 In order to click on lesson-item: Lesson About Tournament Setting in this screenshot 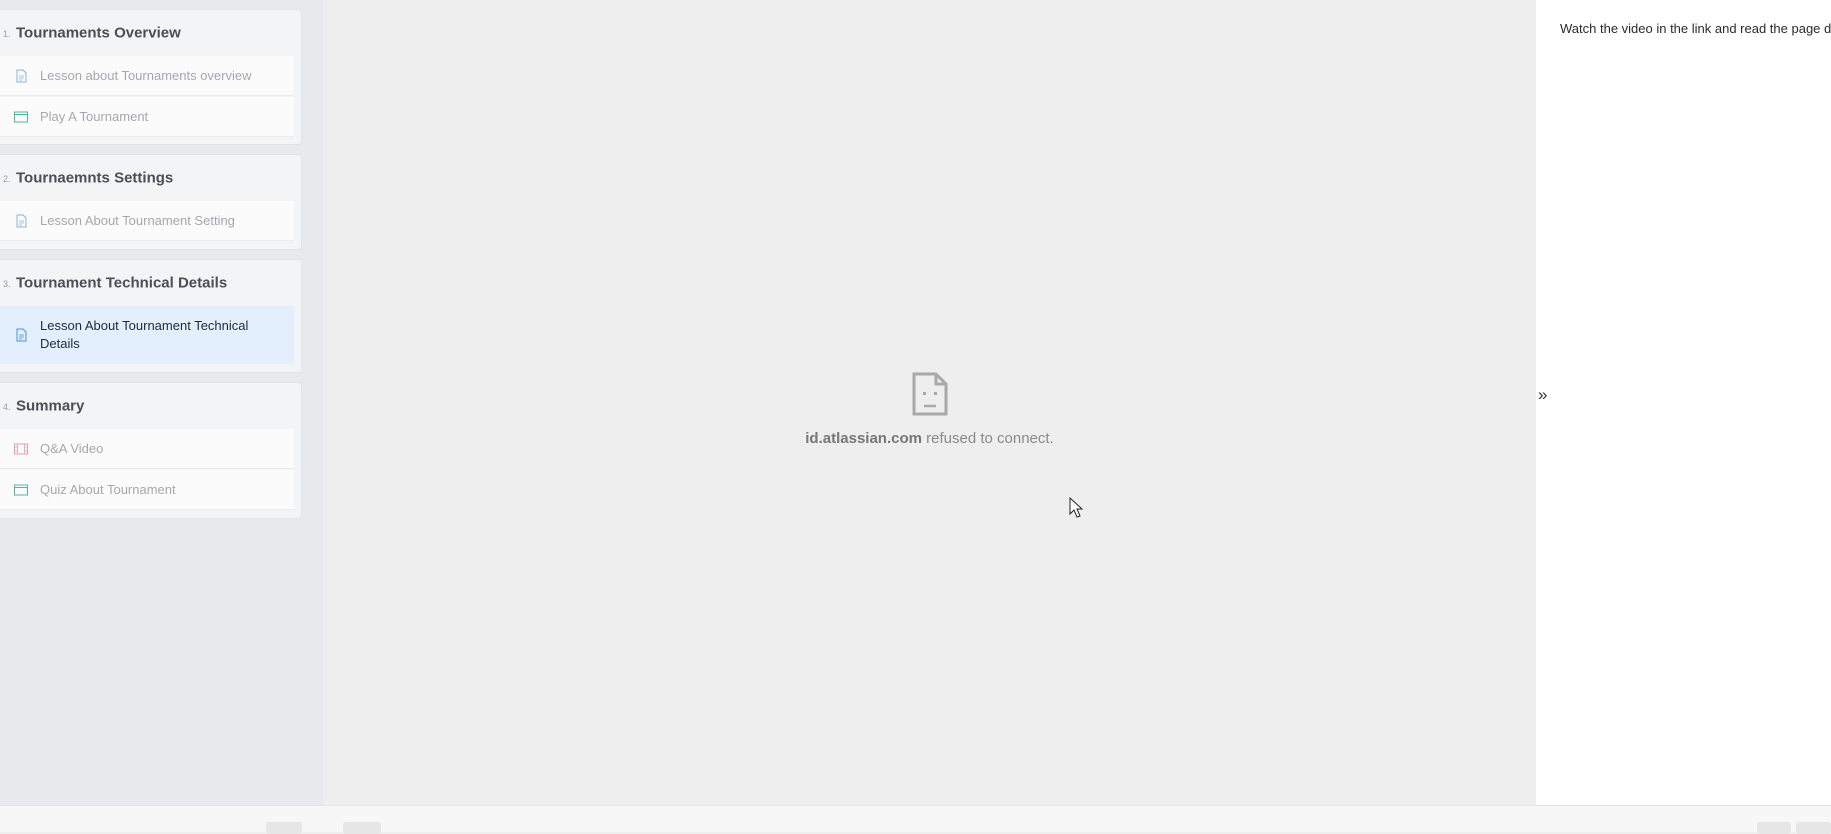, I will do `click(147, 221)`.